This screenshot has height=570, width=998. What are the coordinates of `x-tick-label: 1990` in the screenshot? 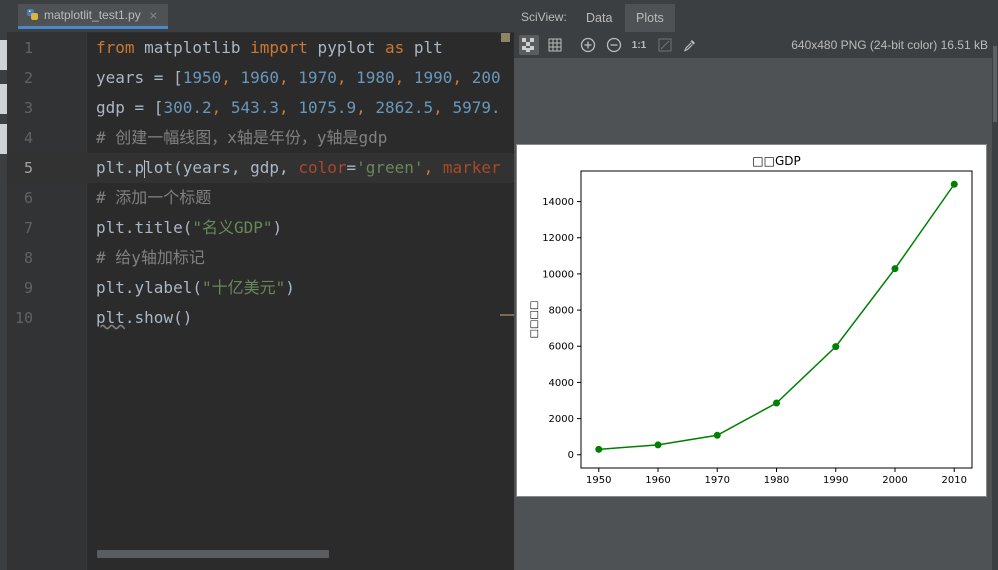 It's located at (835, 480).